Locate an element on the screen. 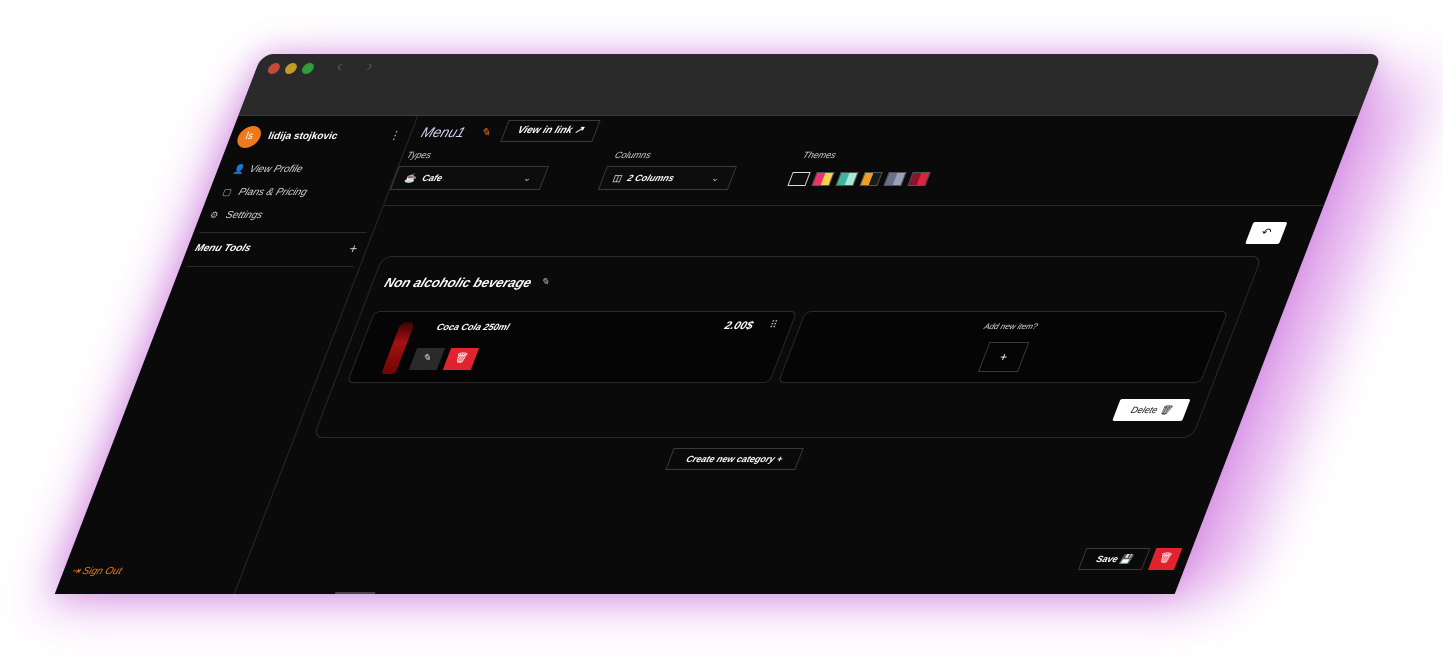 The height and width of the screenshot is (672, 1443). create-category-label: Create new category is located at coordinates (730, 459).